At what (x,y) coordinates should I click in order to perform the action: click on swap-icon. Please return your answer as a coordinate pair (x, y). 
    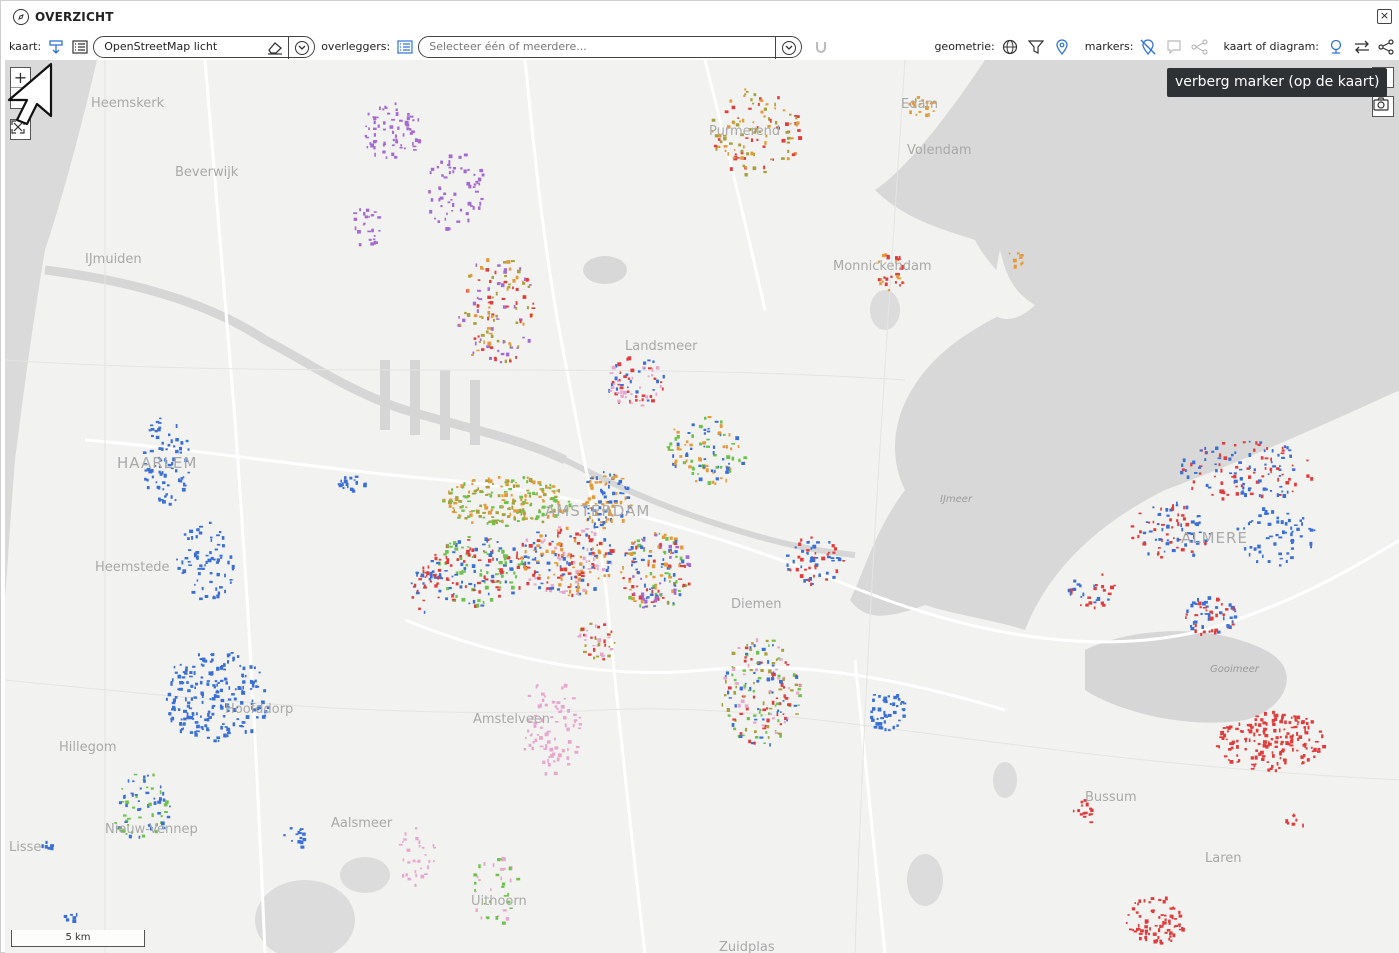
    Looking at the image, I should click on (1362, 47).